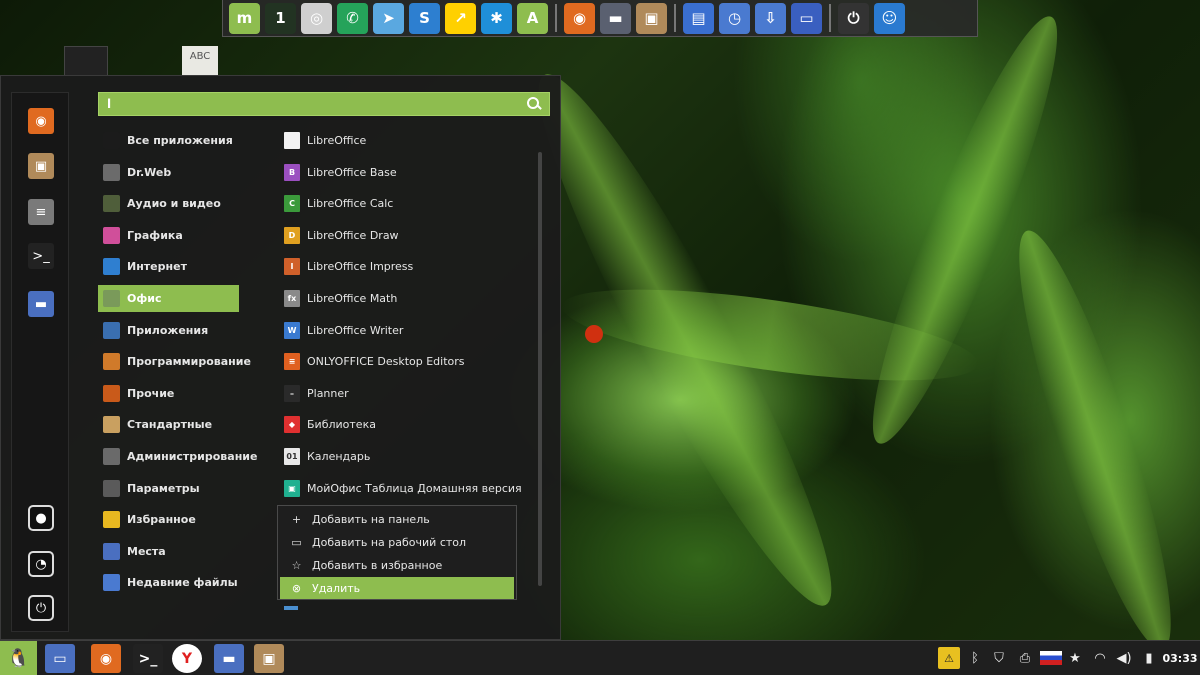  I want to click on app-item: W LibreOffice Writer, so click(405, 330).